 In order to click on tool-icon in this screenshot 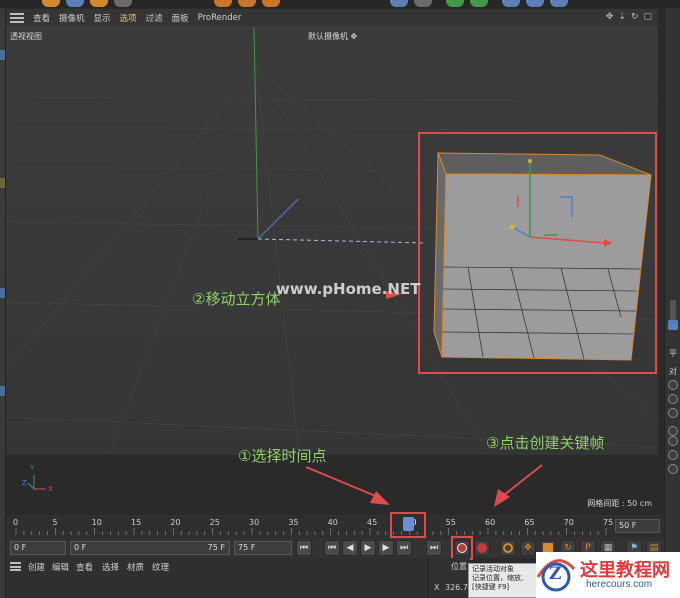, I will do `click(51, 3)`.